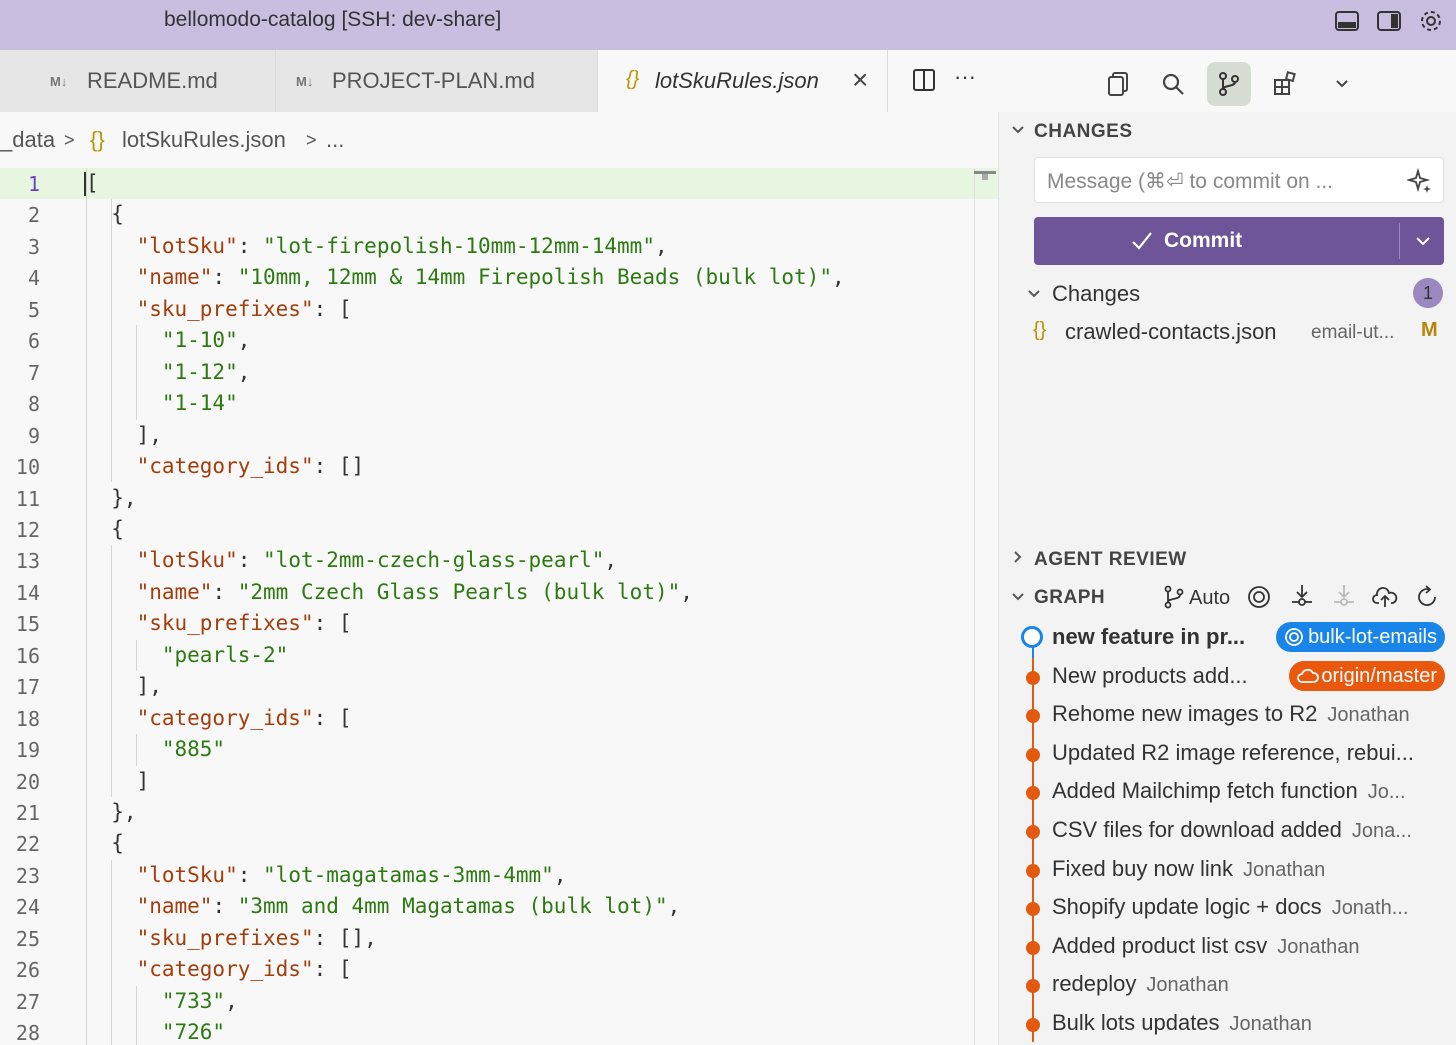  What do you see at coordinates (1227, 1023) in the screenshot?
I see `commit-row: Bulk lots updates Jonathan` at bounding box center [1227, 1023].